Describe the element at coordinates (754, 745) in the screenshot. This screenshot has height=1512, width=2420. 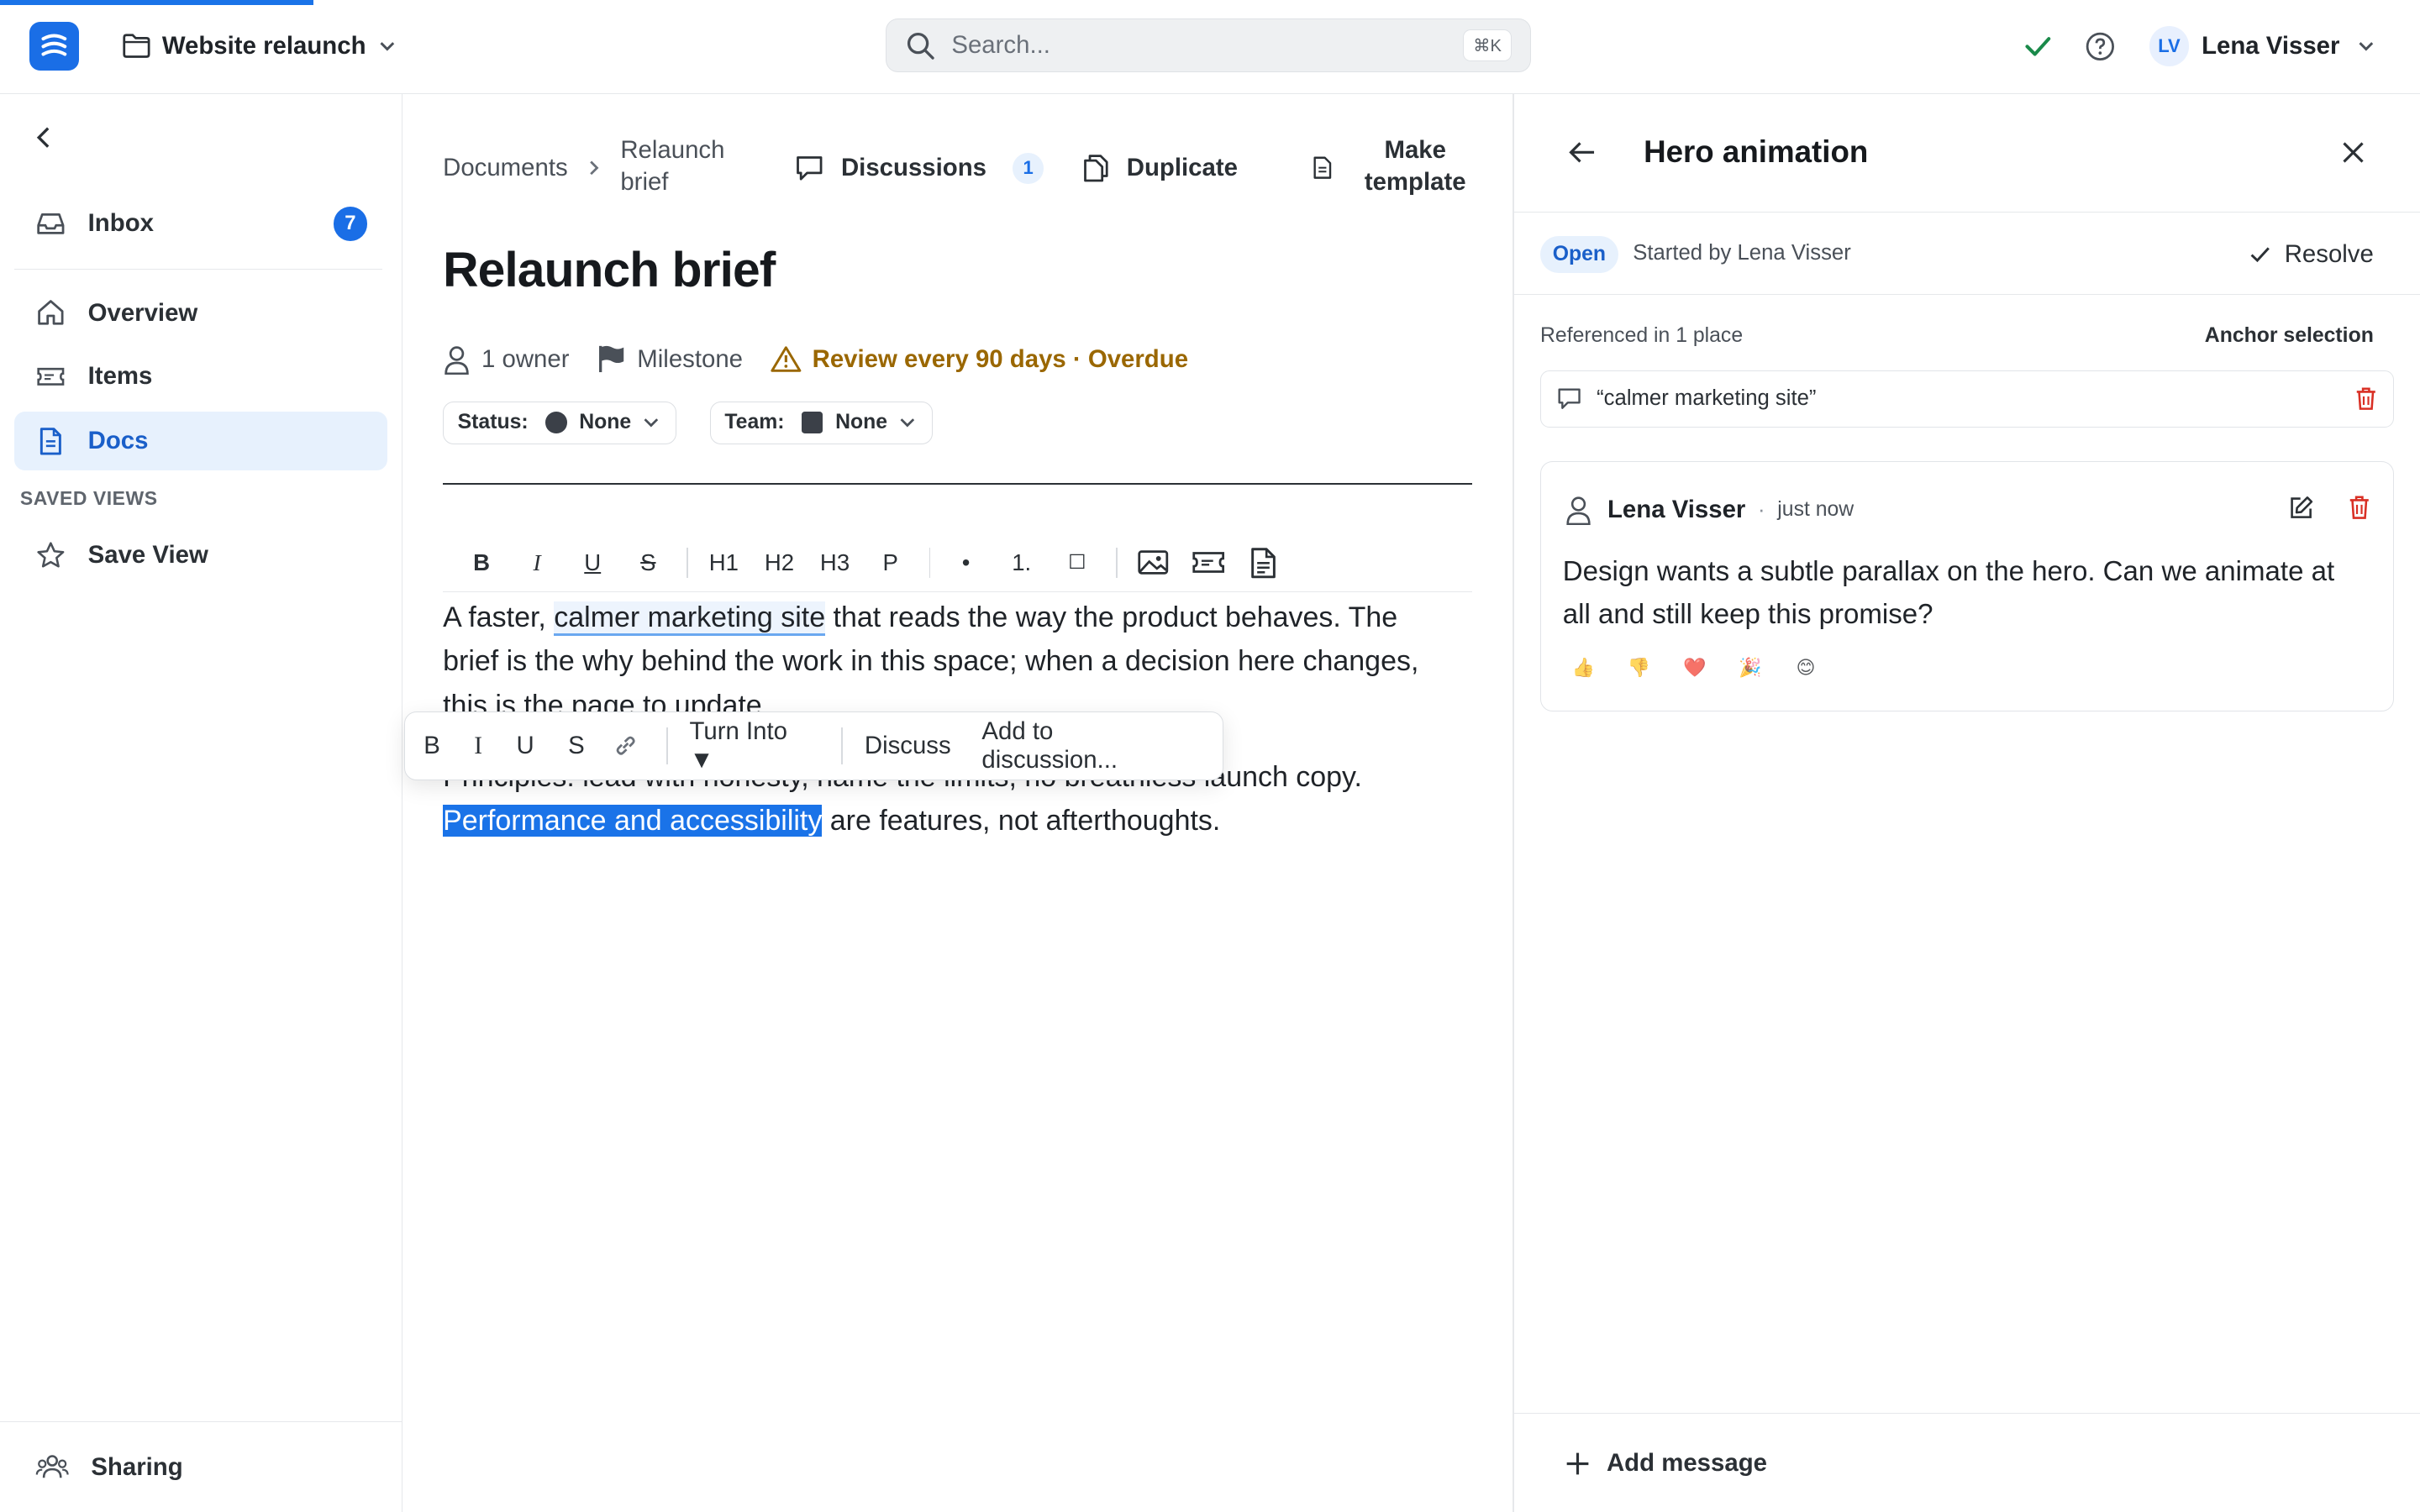
I see `turn-into-dropdown: Turn Into ▼` at that location.